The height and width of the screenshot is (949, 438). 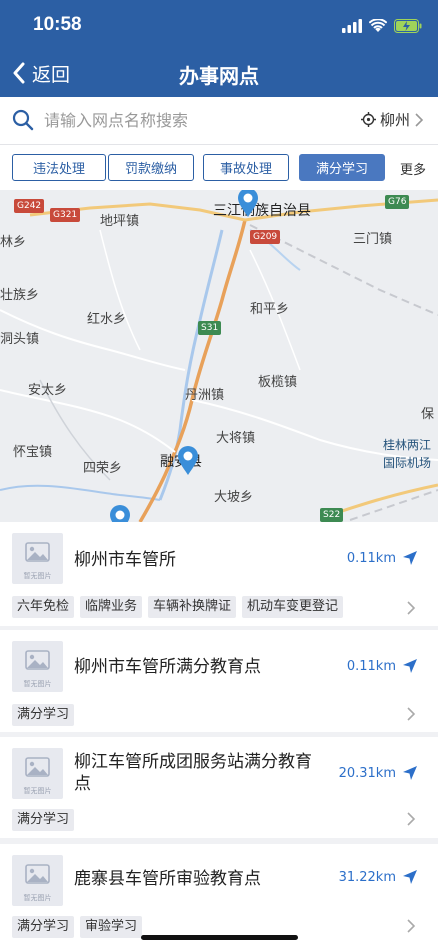 What do you see at coordinates (193, 773) in the screenshot?
I see `service-point-name: 柳江车管所成团服务站满分教育点` at bounding box center [193, 773].